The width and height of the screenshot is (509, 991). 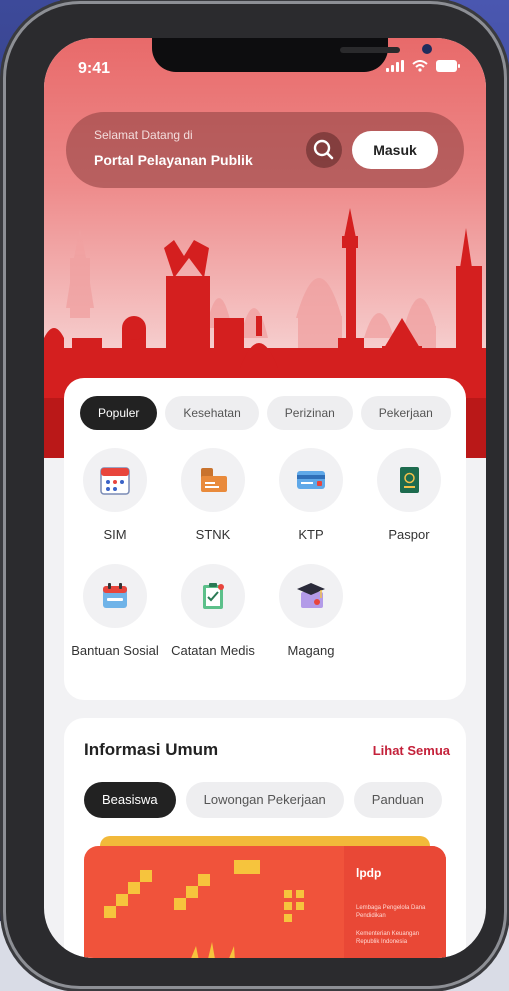 What do you see at coordinates (115, 596) in the screenshot?
I see `aid-calendar-icon` at bounding box center [115, 596].